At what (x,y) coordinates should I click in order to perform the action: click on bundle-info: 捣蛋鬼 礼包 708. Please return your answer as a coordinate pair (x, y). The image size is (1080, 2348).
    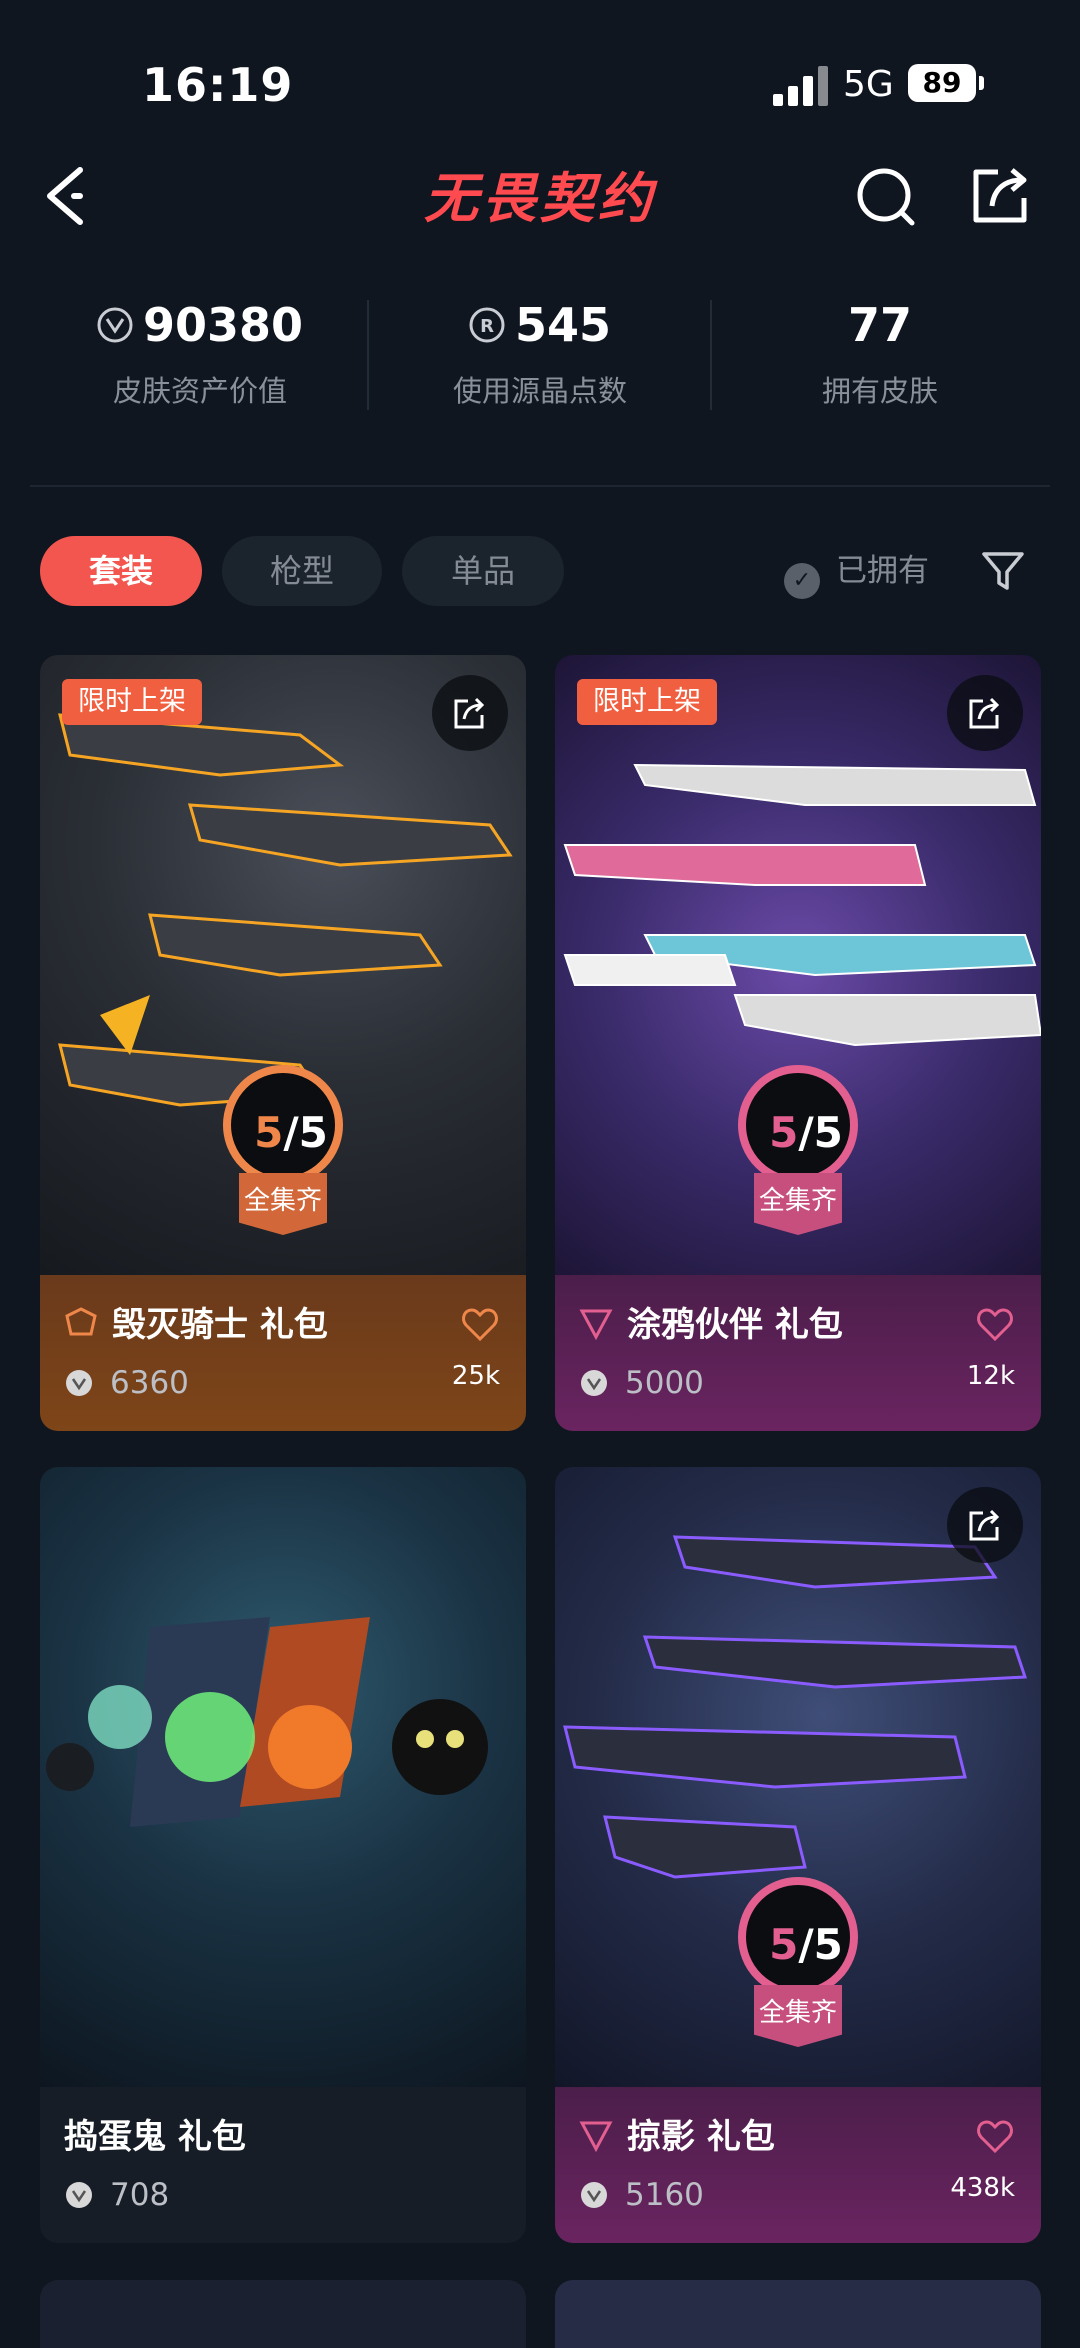
    Looking at the image, I should click on (283, 2165).